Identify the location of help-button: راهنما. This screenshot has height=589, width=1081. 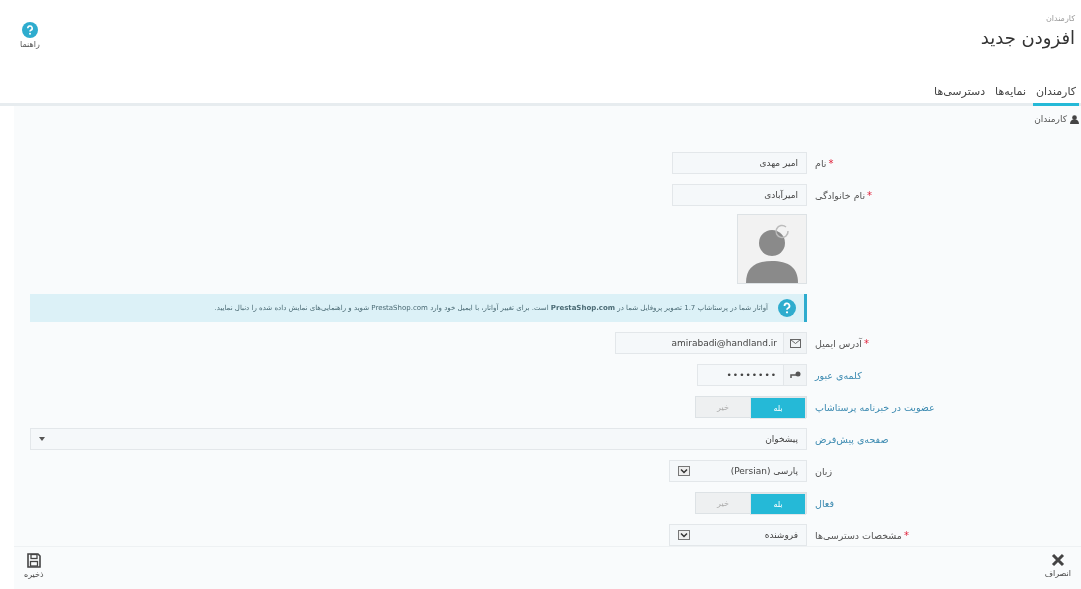
(30, 35).